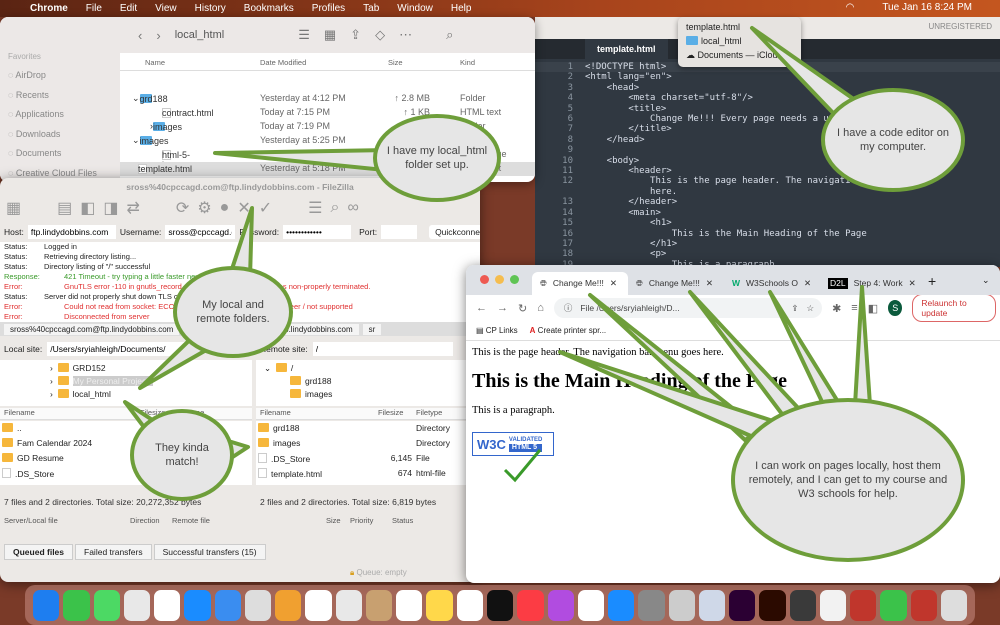  What do you see at coordinates (893, 140) in the screenshot?
I see `callout-text: I have a code editor on my computer.` at bounding box center [893, 140].